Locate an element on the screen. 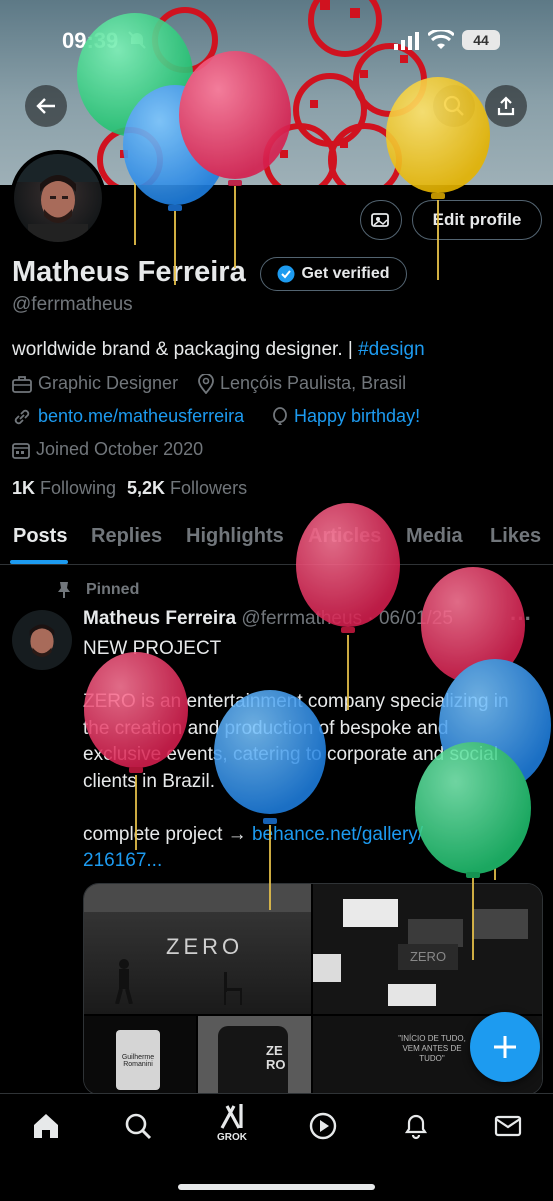  play-circle-icon is located at coordinates (323, 1126).